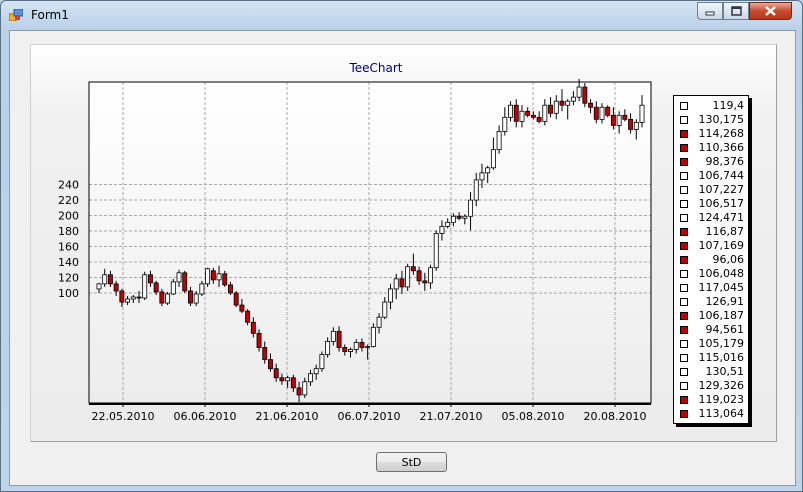 This screenshot has width=803, height=492. What do you see at coordinates (721, 287) in the screenshot?
I see `legend-value: 117,045` at bounding box center [721, 287].